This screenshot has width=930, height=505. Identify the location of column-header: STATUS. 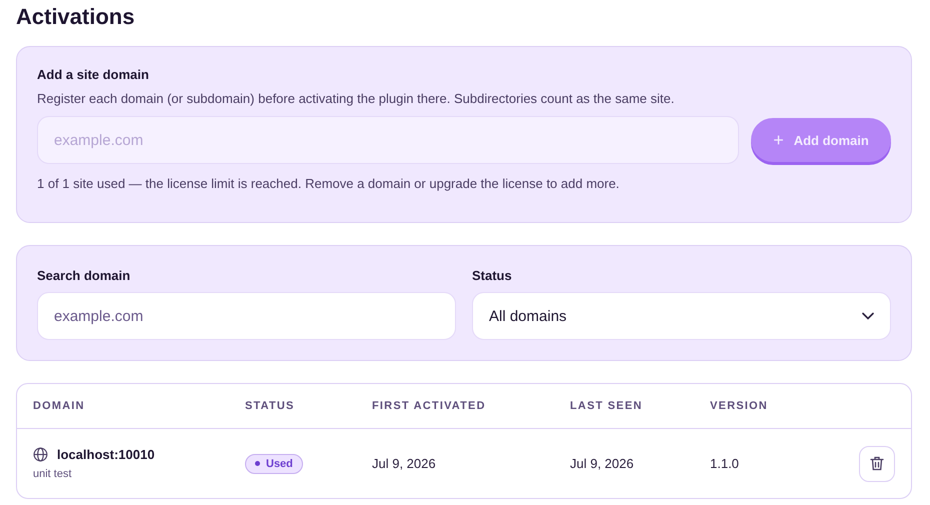
(270, 406).